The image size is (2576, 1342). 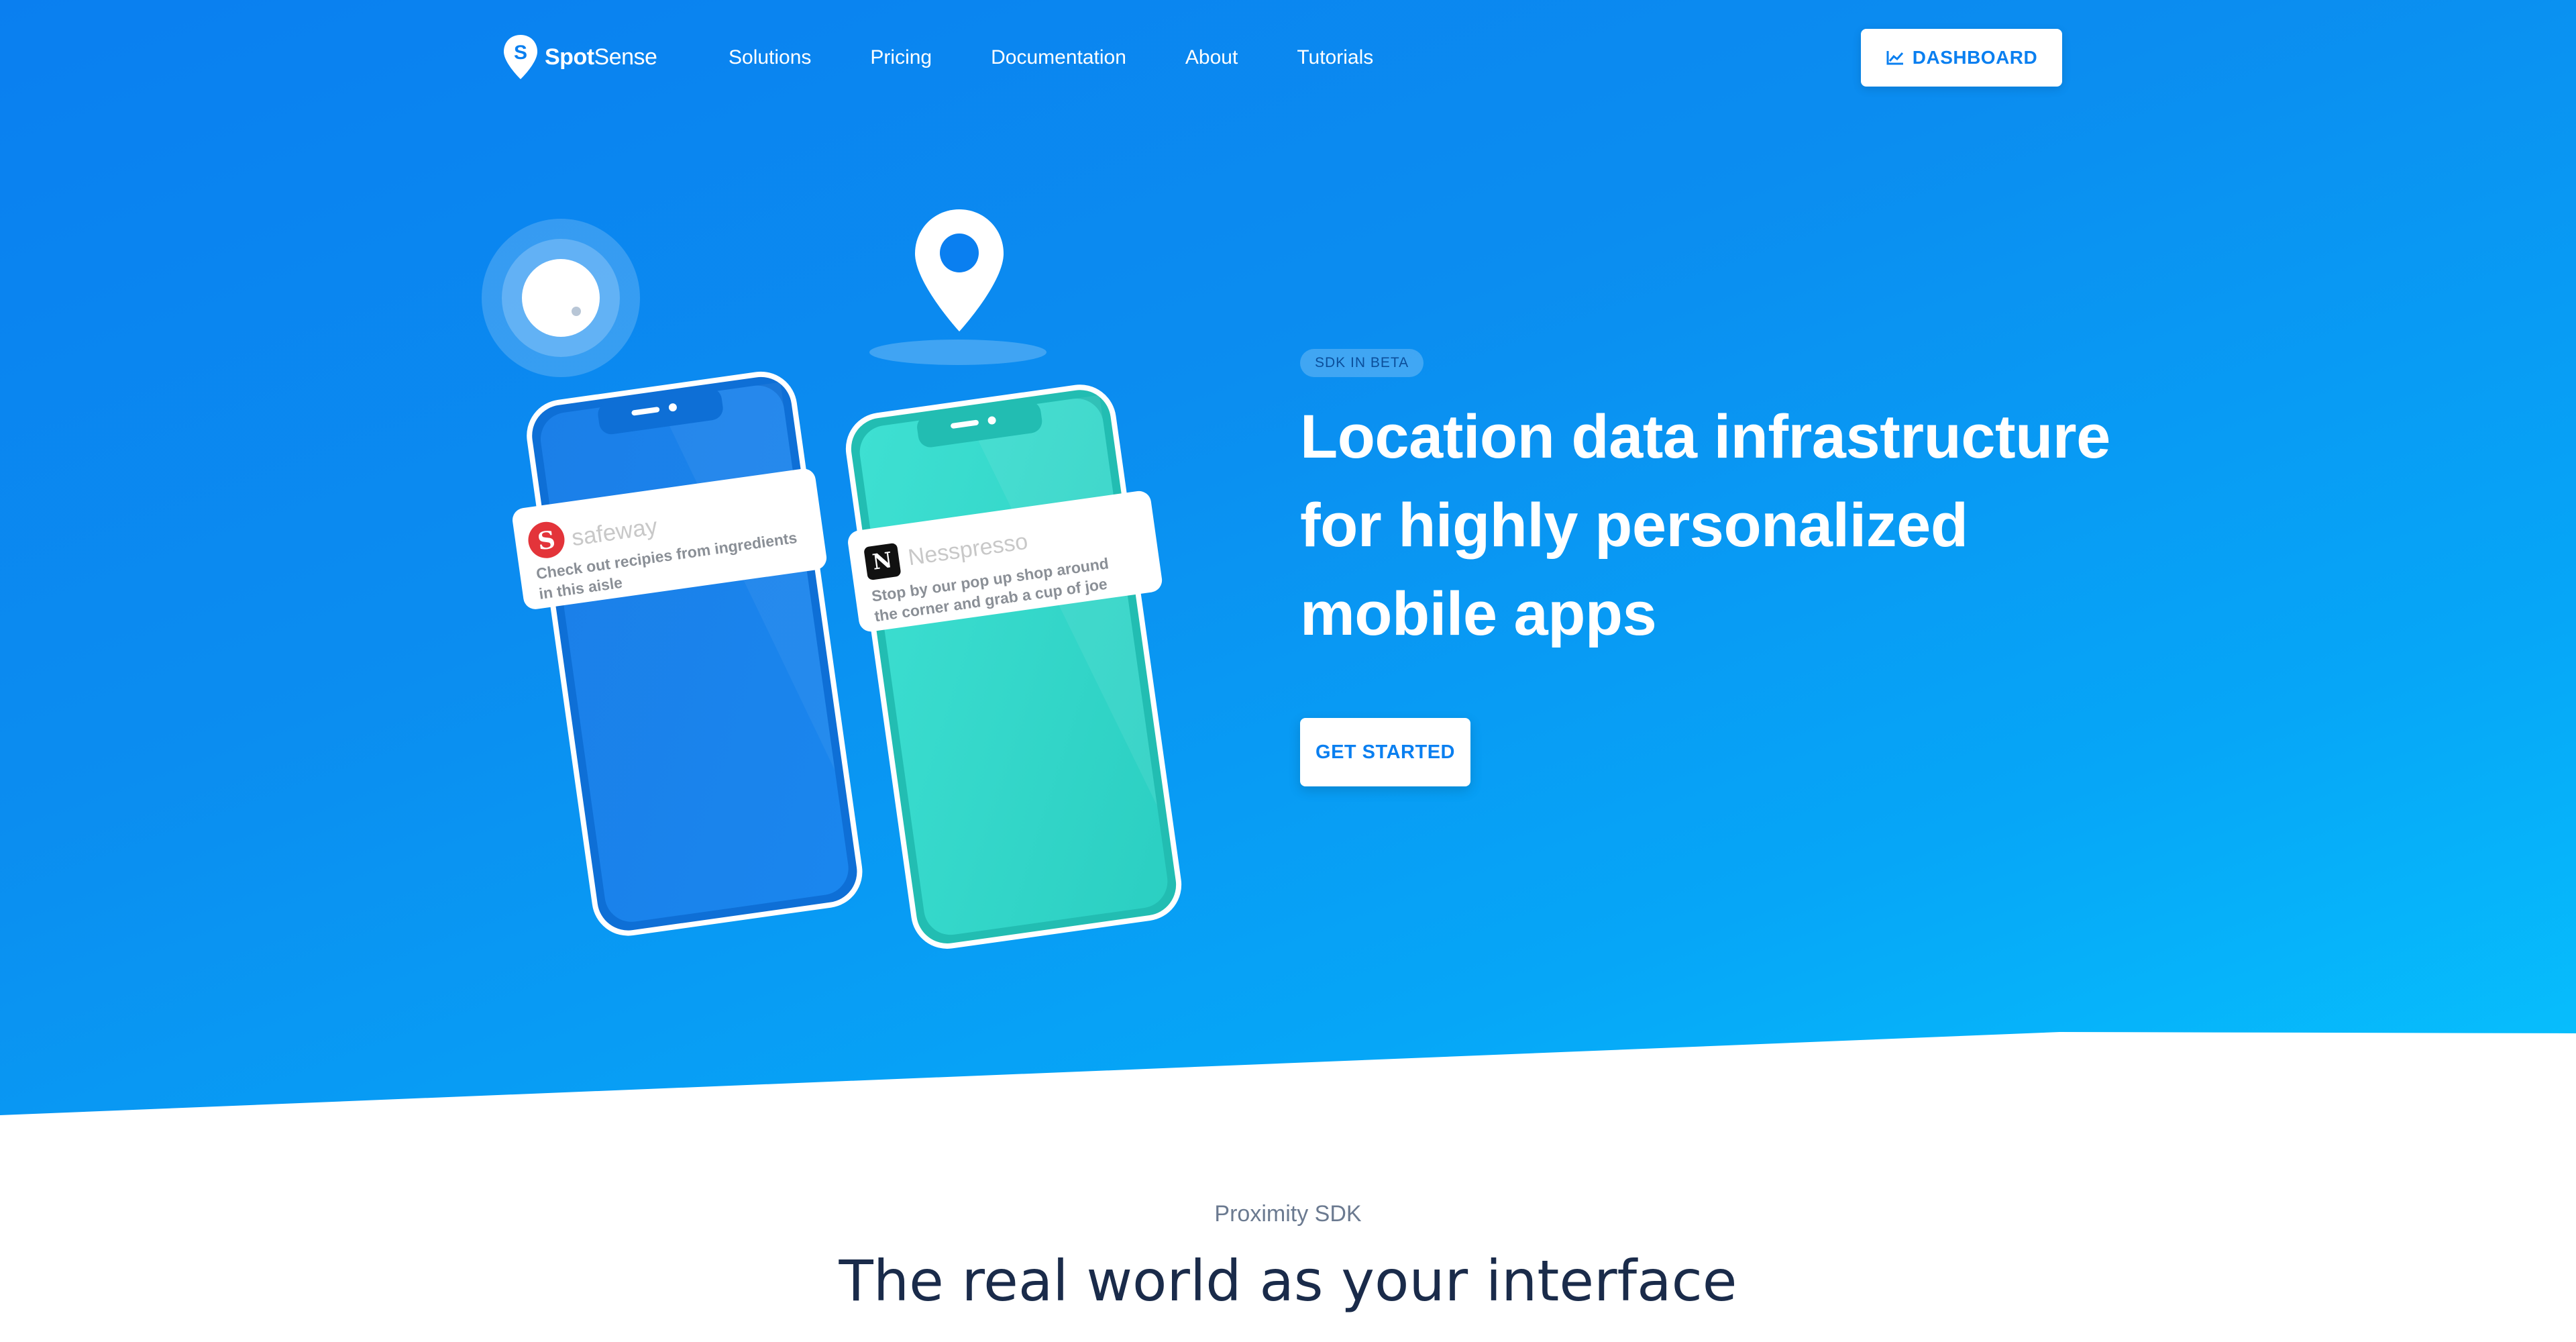 What do you see at coordinates (957, 287) in the screenshot?
I see `map-pin-icon` at bounding box center [957, 287].